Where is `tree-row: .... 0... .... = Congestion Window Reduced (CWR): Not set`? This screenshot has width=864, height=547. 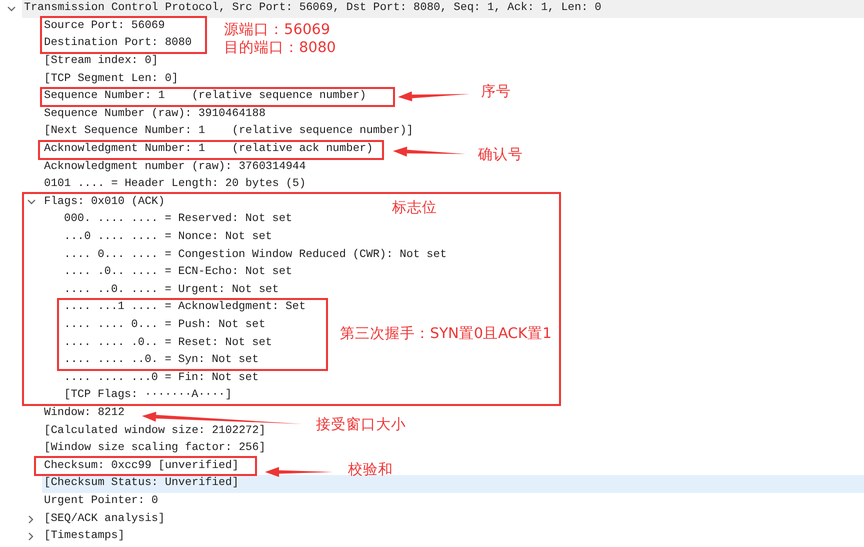 tree-row: .... 0... .... = Congestion Window Reduced (CWR): Not set is located at coordinates (255, 255).